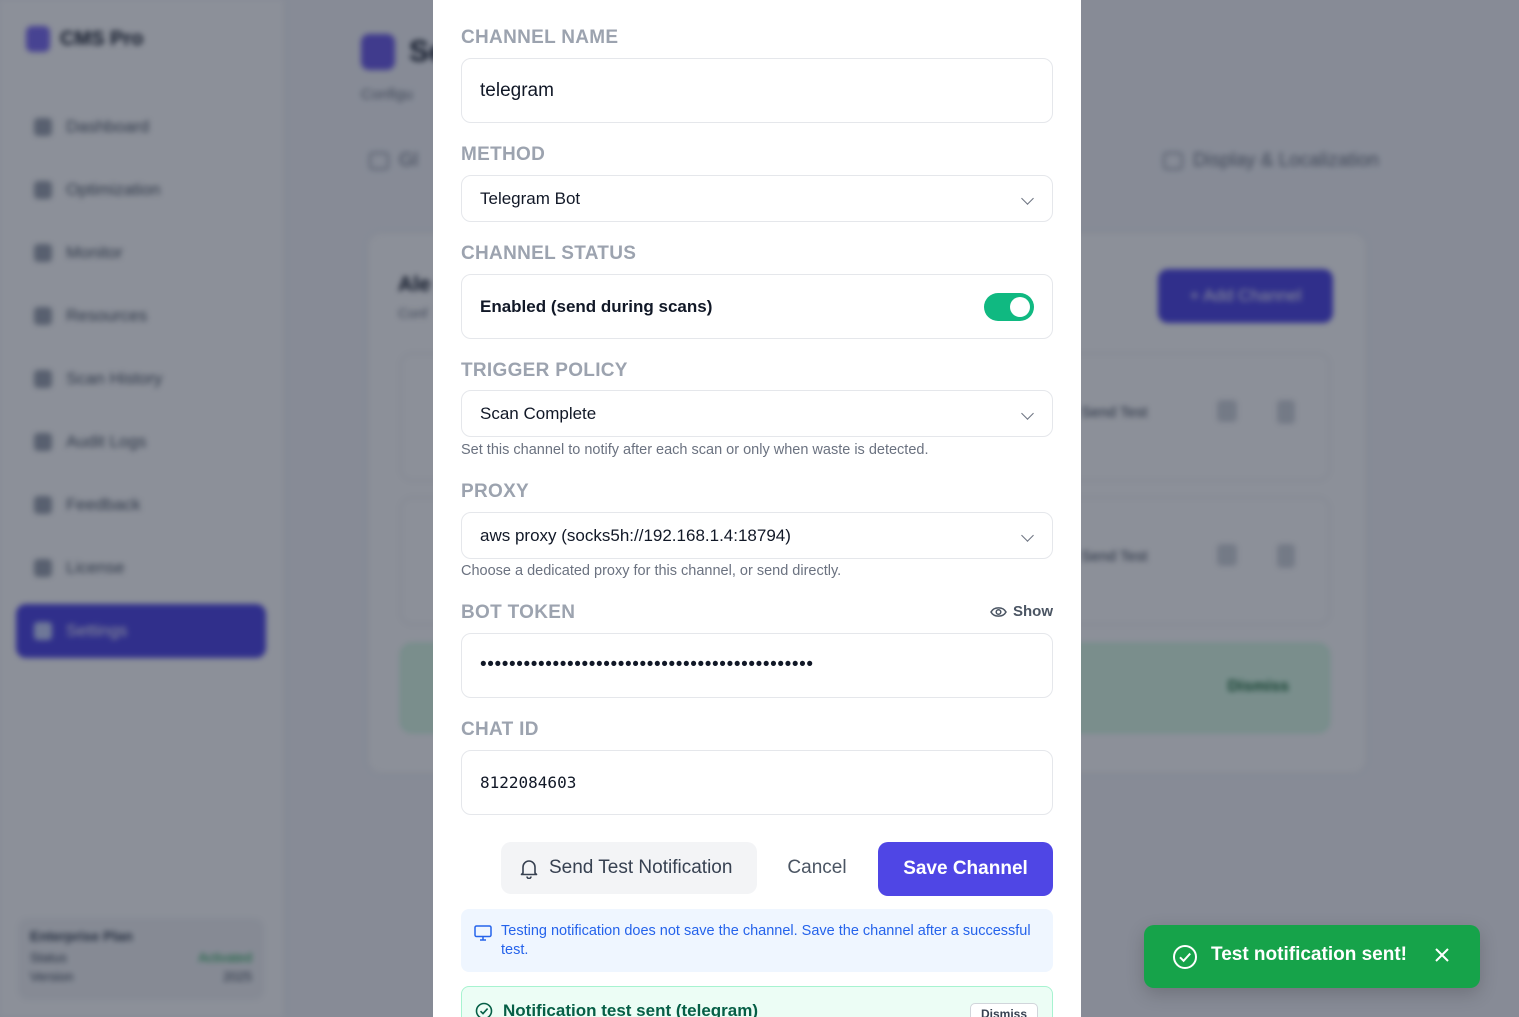  I want to click on show-token-button: Show, so click(1021, 611).